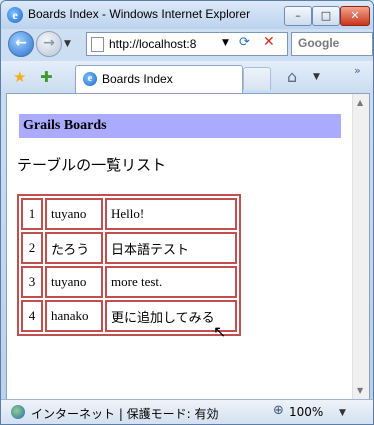 The height and width of the screenshot is (425, 374). What do you see at coordinates (18, 412) in the screenshot?
I see `globe-icon` at bounding box center [18, 412].